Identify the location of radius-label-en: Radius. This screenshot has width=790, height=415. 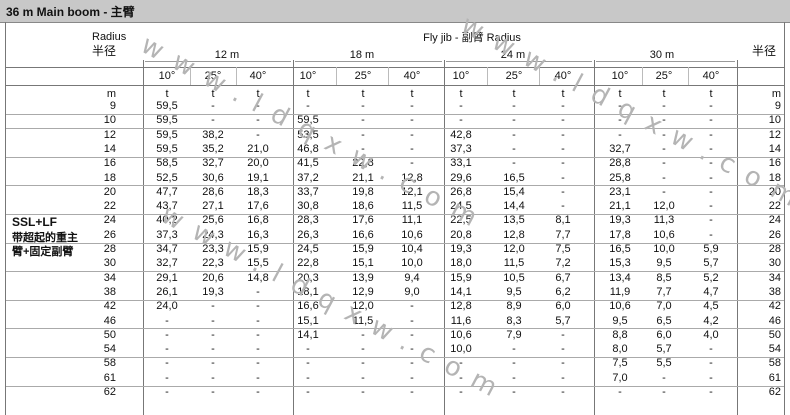
(109, 37).